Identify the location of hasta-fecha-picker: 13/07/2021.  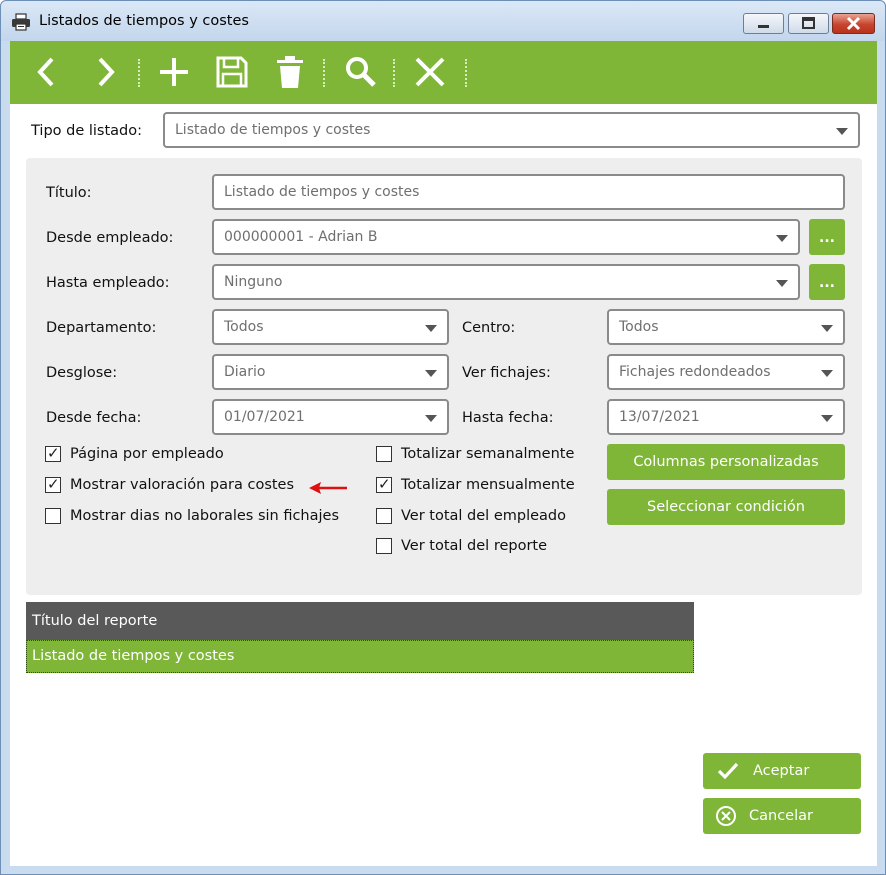
(726, 417).